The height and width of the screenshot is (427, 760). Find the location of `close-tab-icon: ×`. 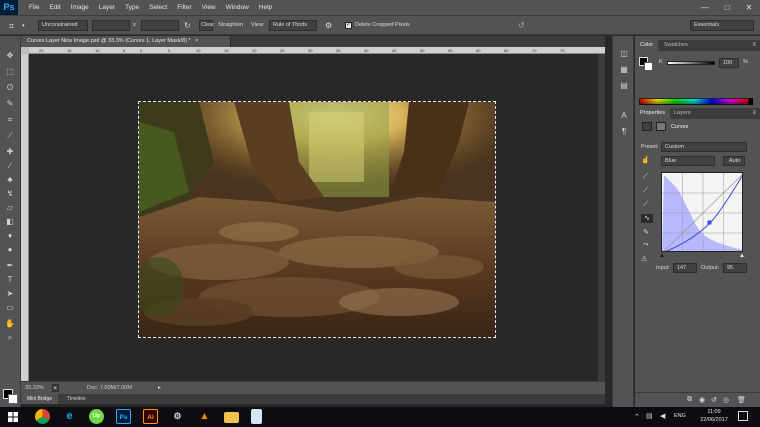

close-tab-icon: × is located at coordinates (196, 41).